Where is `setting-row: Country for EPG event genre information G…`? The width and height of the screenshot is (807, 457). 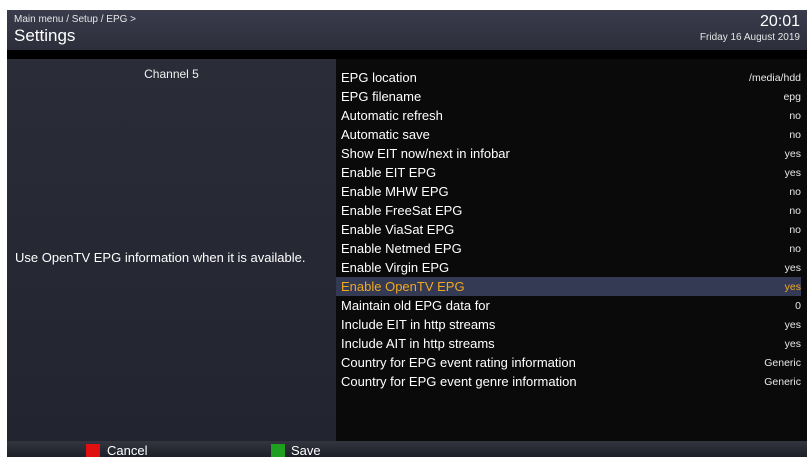
setting-row: Country for EPG event genre information G… is located at coordinates (568, 381).